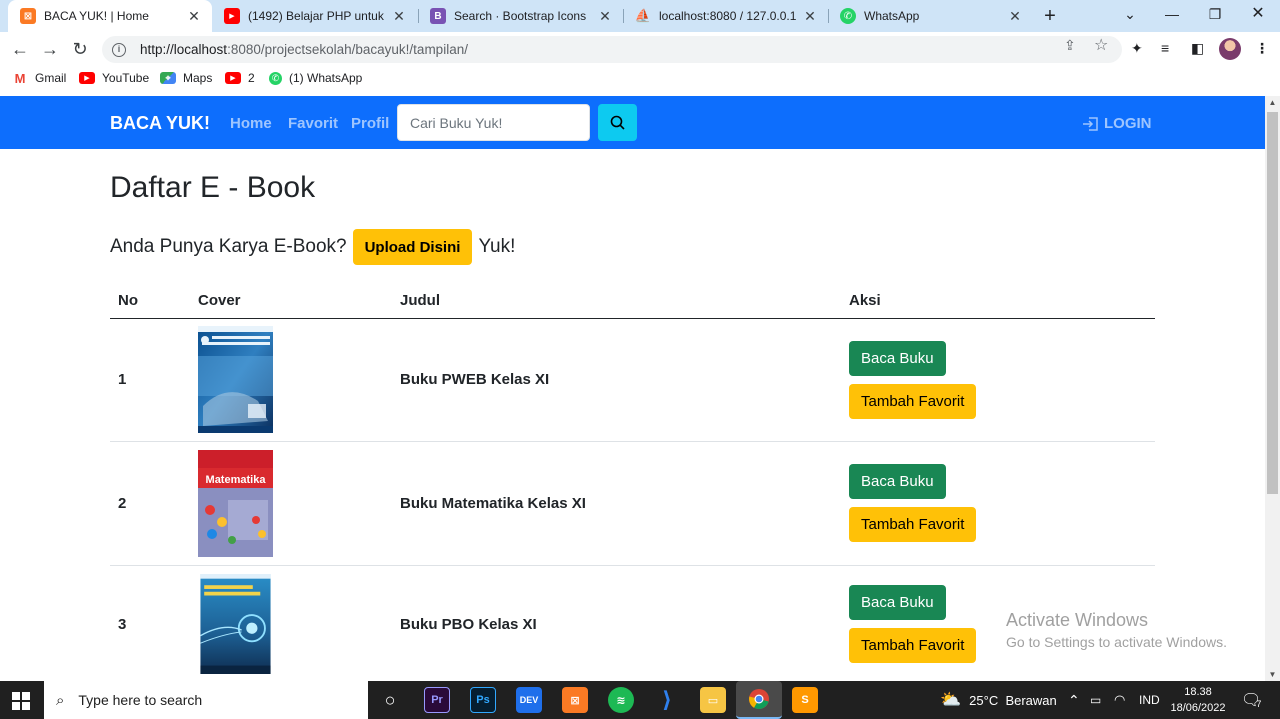  I want to click on new-tab-button: +, so click(1050, 16).